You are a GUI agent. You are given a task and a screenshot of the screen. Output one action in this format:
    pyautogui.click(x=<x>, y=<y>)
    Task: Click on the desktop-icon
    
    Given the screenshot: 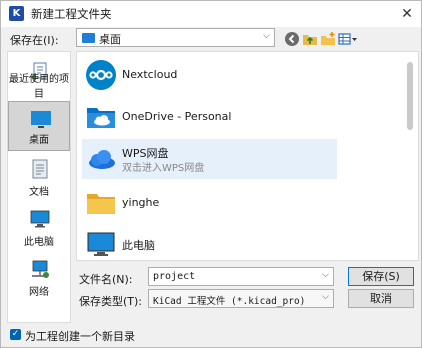 What is the action you would take?
    pyautogui.click(x=41, y=119)
    